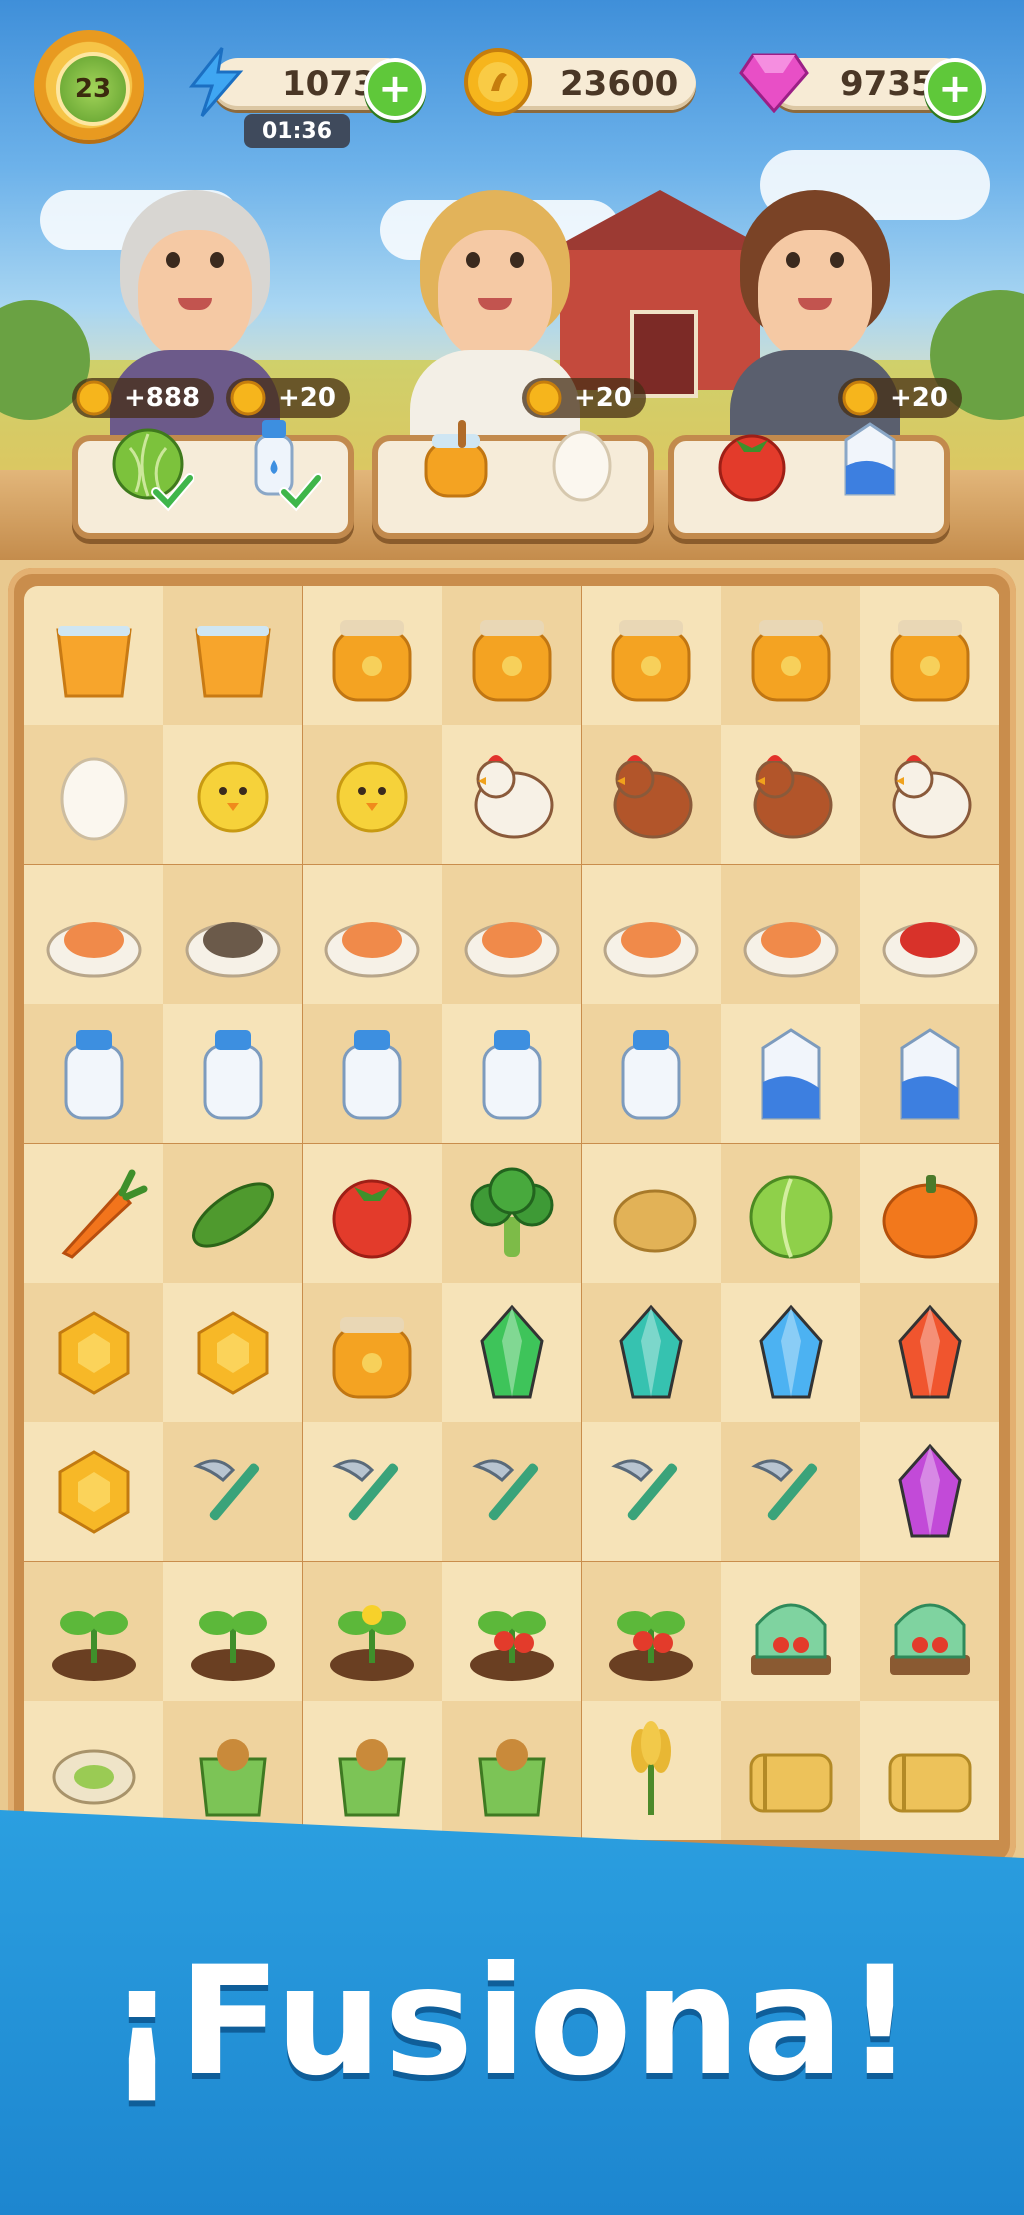  I want to click on potato-icon, so click(651, 1213).